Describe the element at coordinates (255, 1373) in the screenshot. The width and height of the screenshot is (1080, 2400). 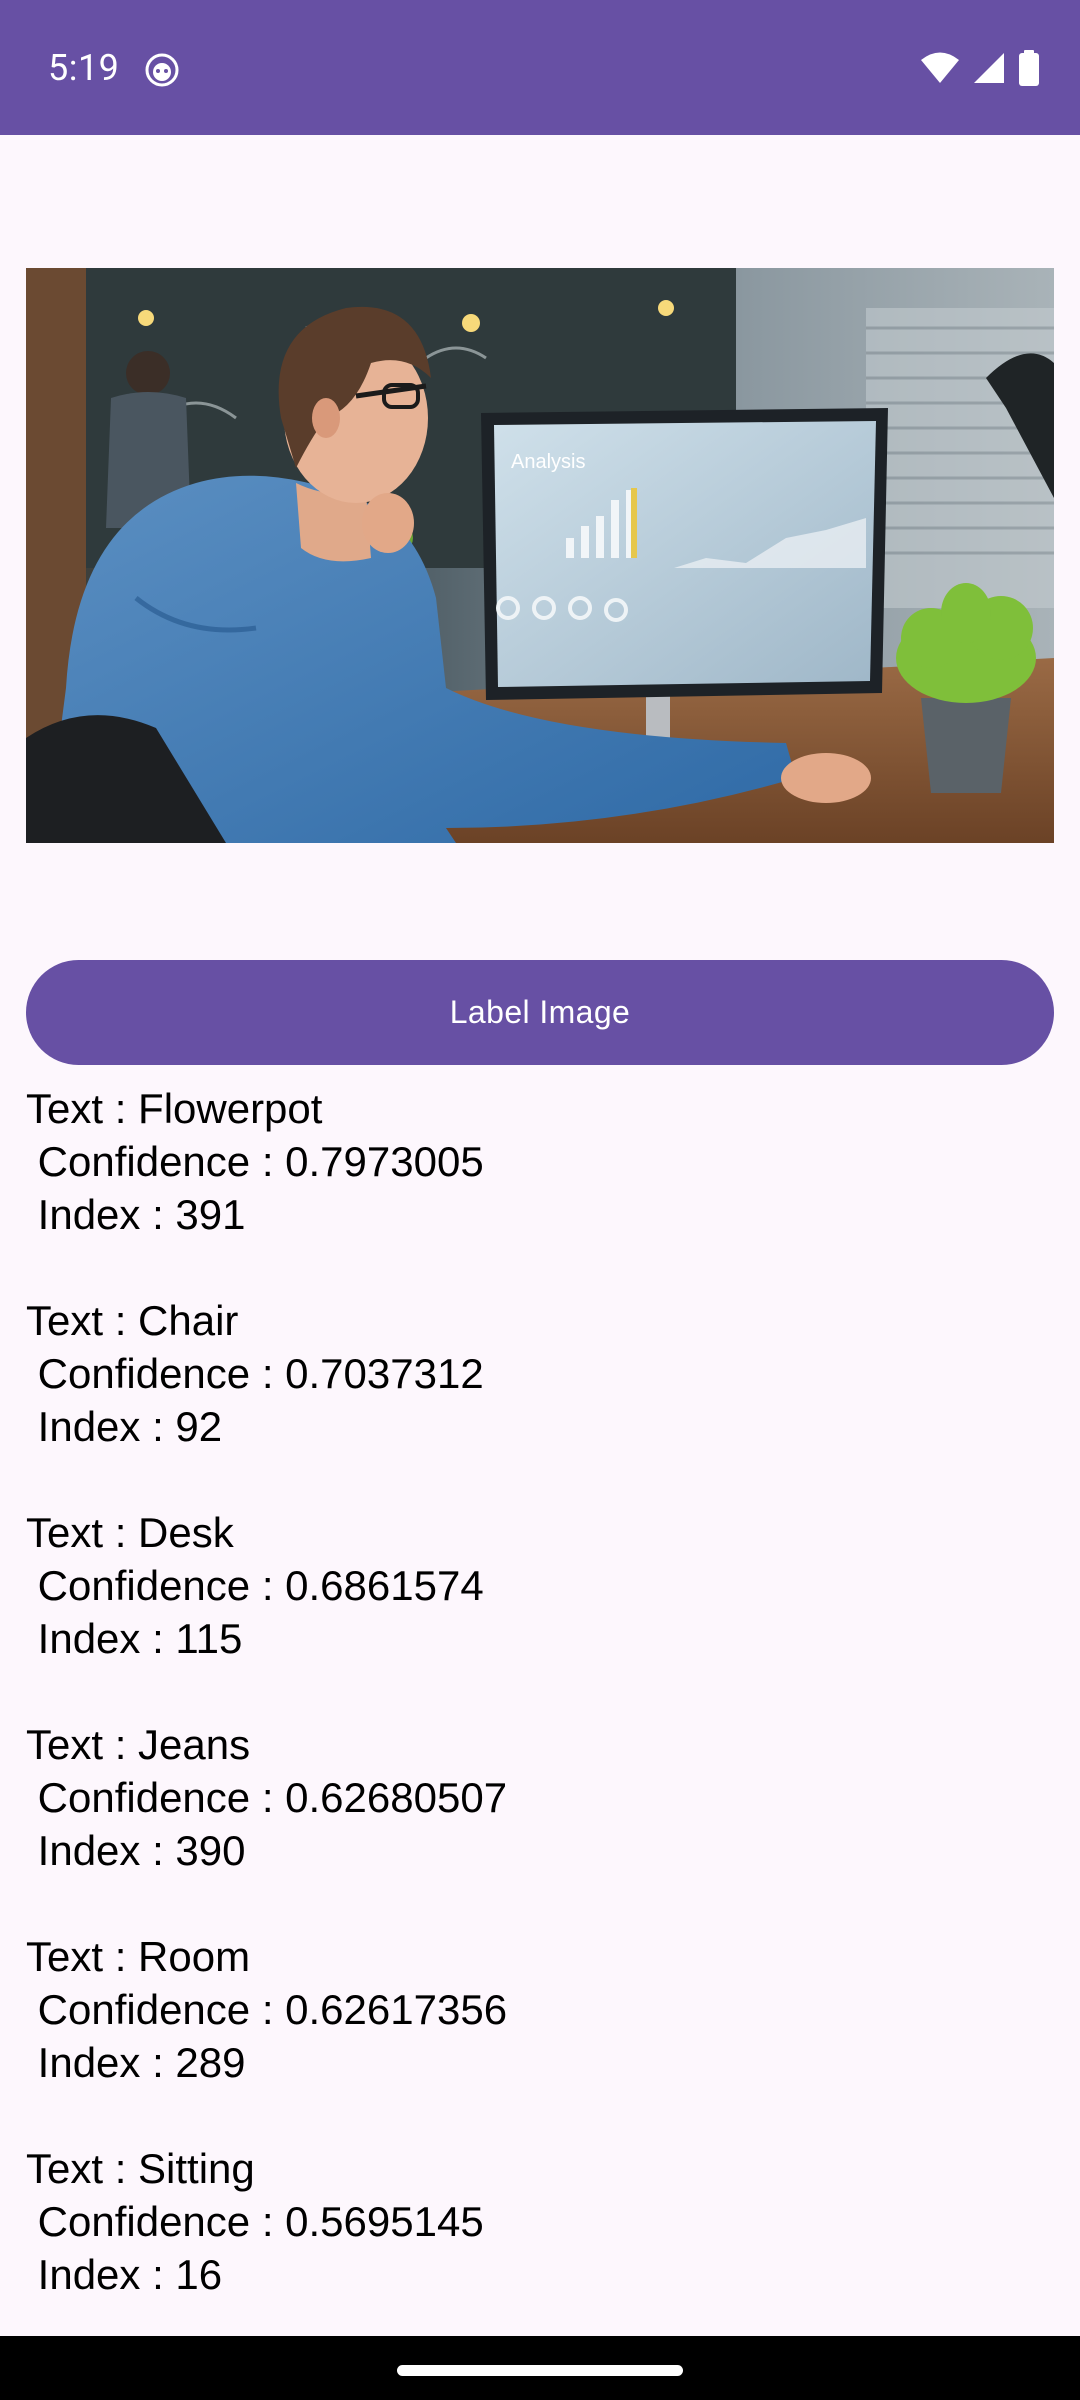
I see `result-confidence: Confidence : 0.7037312` at that location.